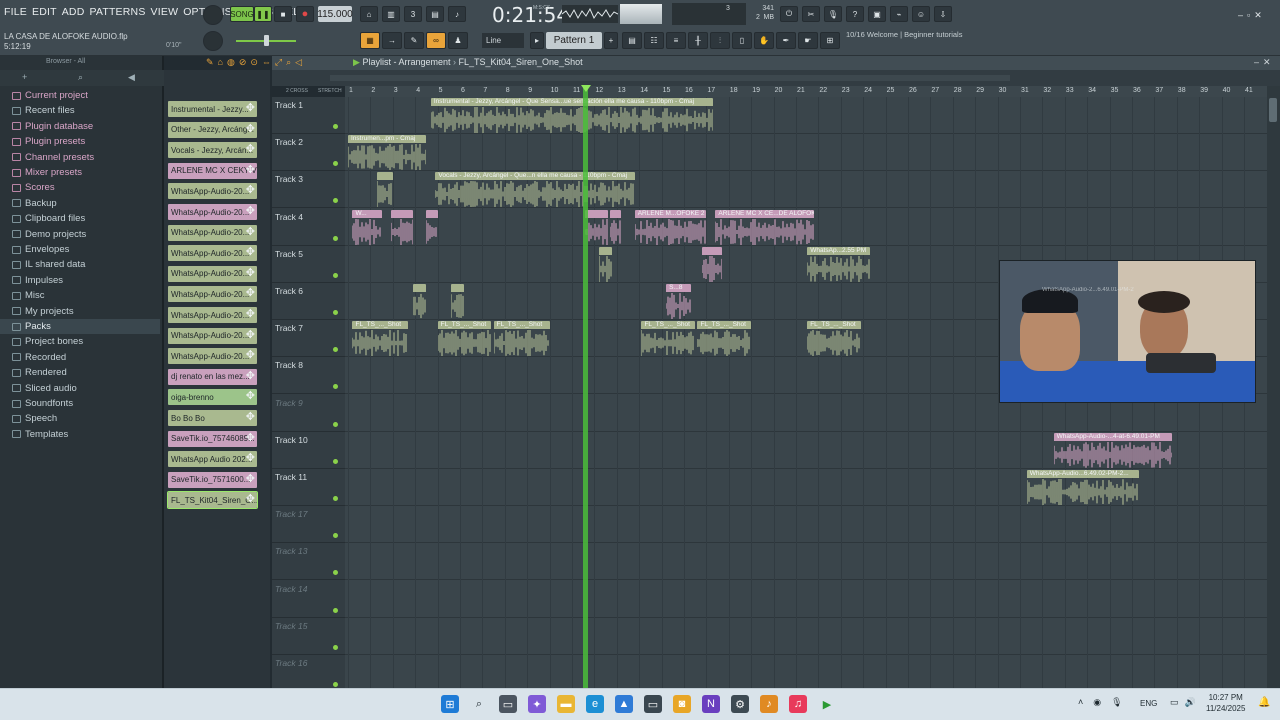 The width and height of the screenshot is (1280, 720). Describe the element at coordinates (838, 264) in the screenshot. I see `audio-clip: WhatsAp...2.55 PM` at that location.